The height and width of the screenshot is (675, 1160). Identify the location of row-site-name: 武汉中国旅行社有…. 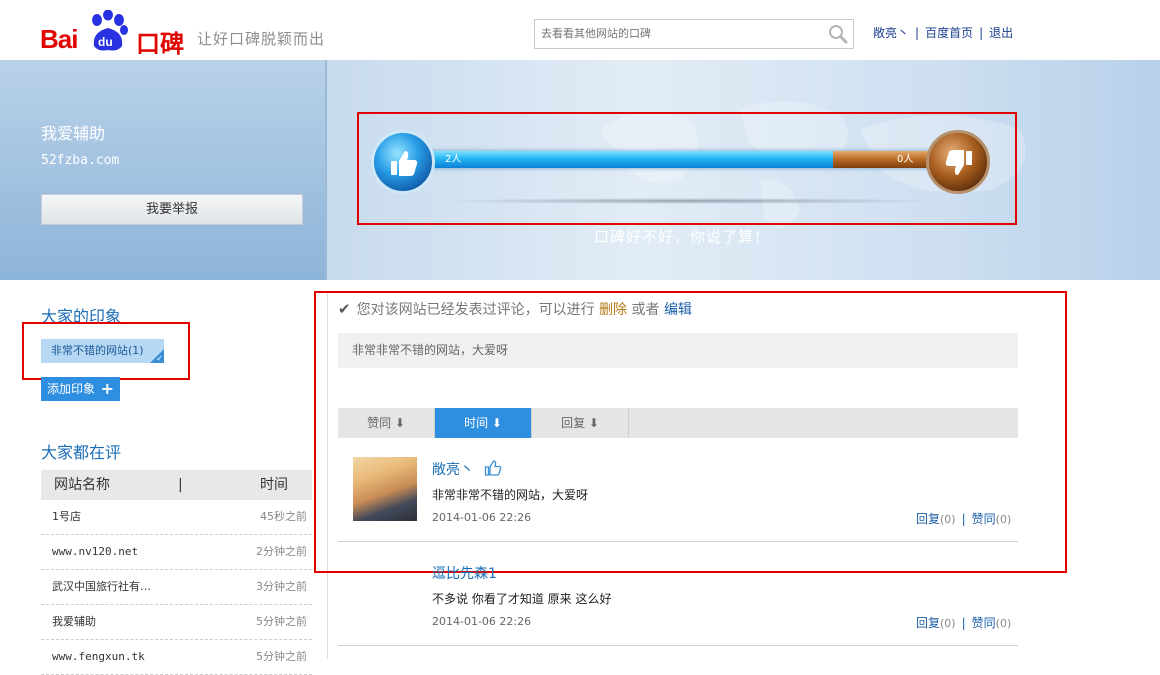
(101, 586).